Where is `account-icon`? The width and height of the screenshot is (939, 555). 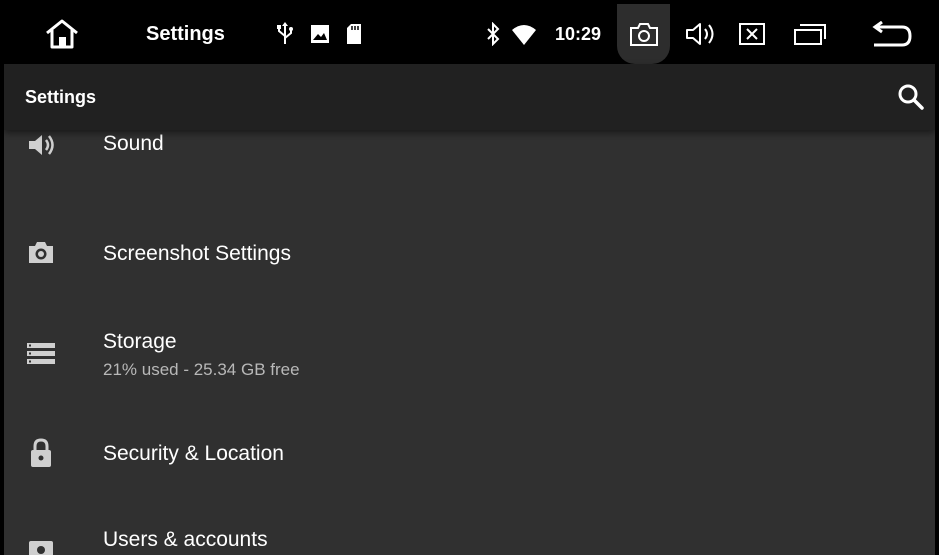
account-icon is located at coordinates (41, 546).